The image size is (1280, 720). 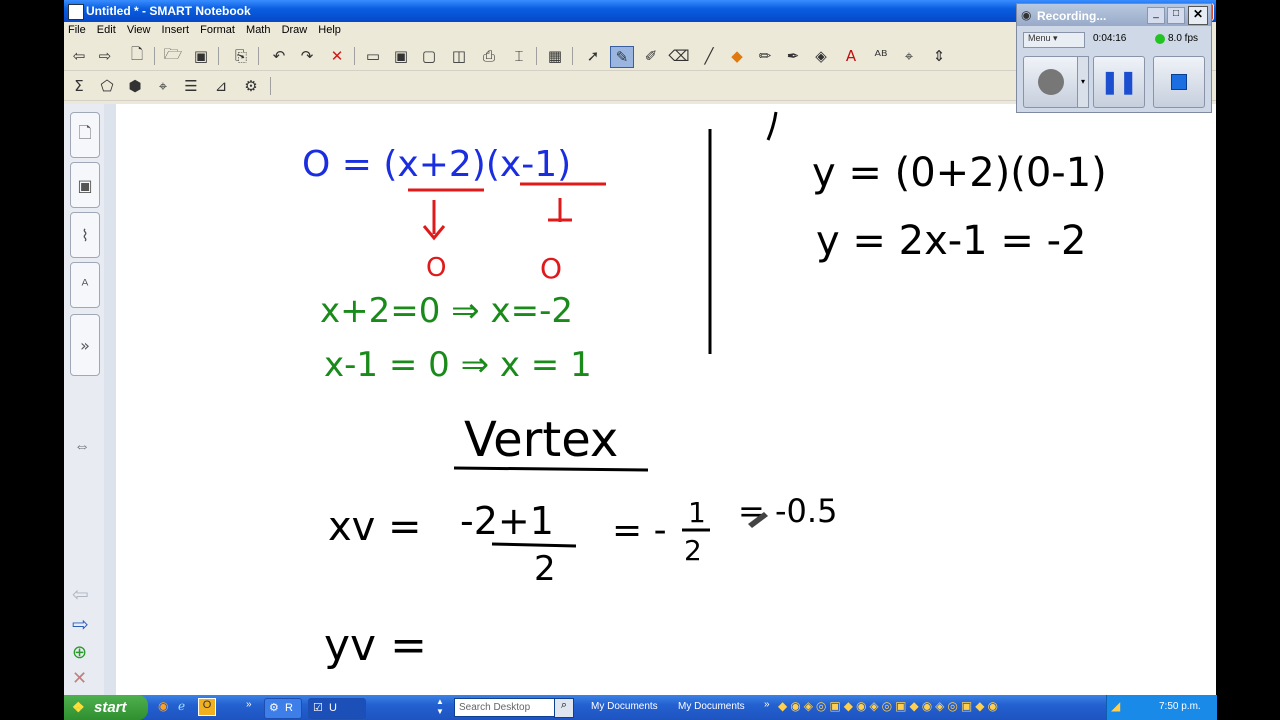 What do you see at coordinates (909, 56) in the screenshot?
I see `measurement-tools-icon: ⌖` at bounding box center [909, 56].